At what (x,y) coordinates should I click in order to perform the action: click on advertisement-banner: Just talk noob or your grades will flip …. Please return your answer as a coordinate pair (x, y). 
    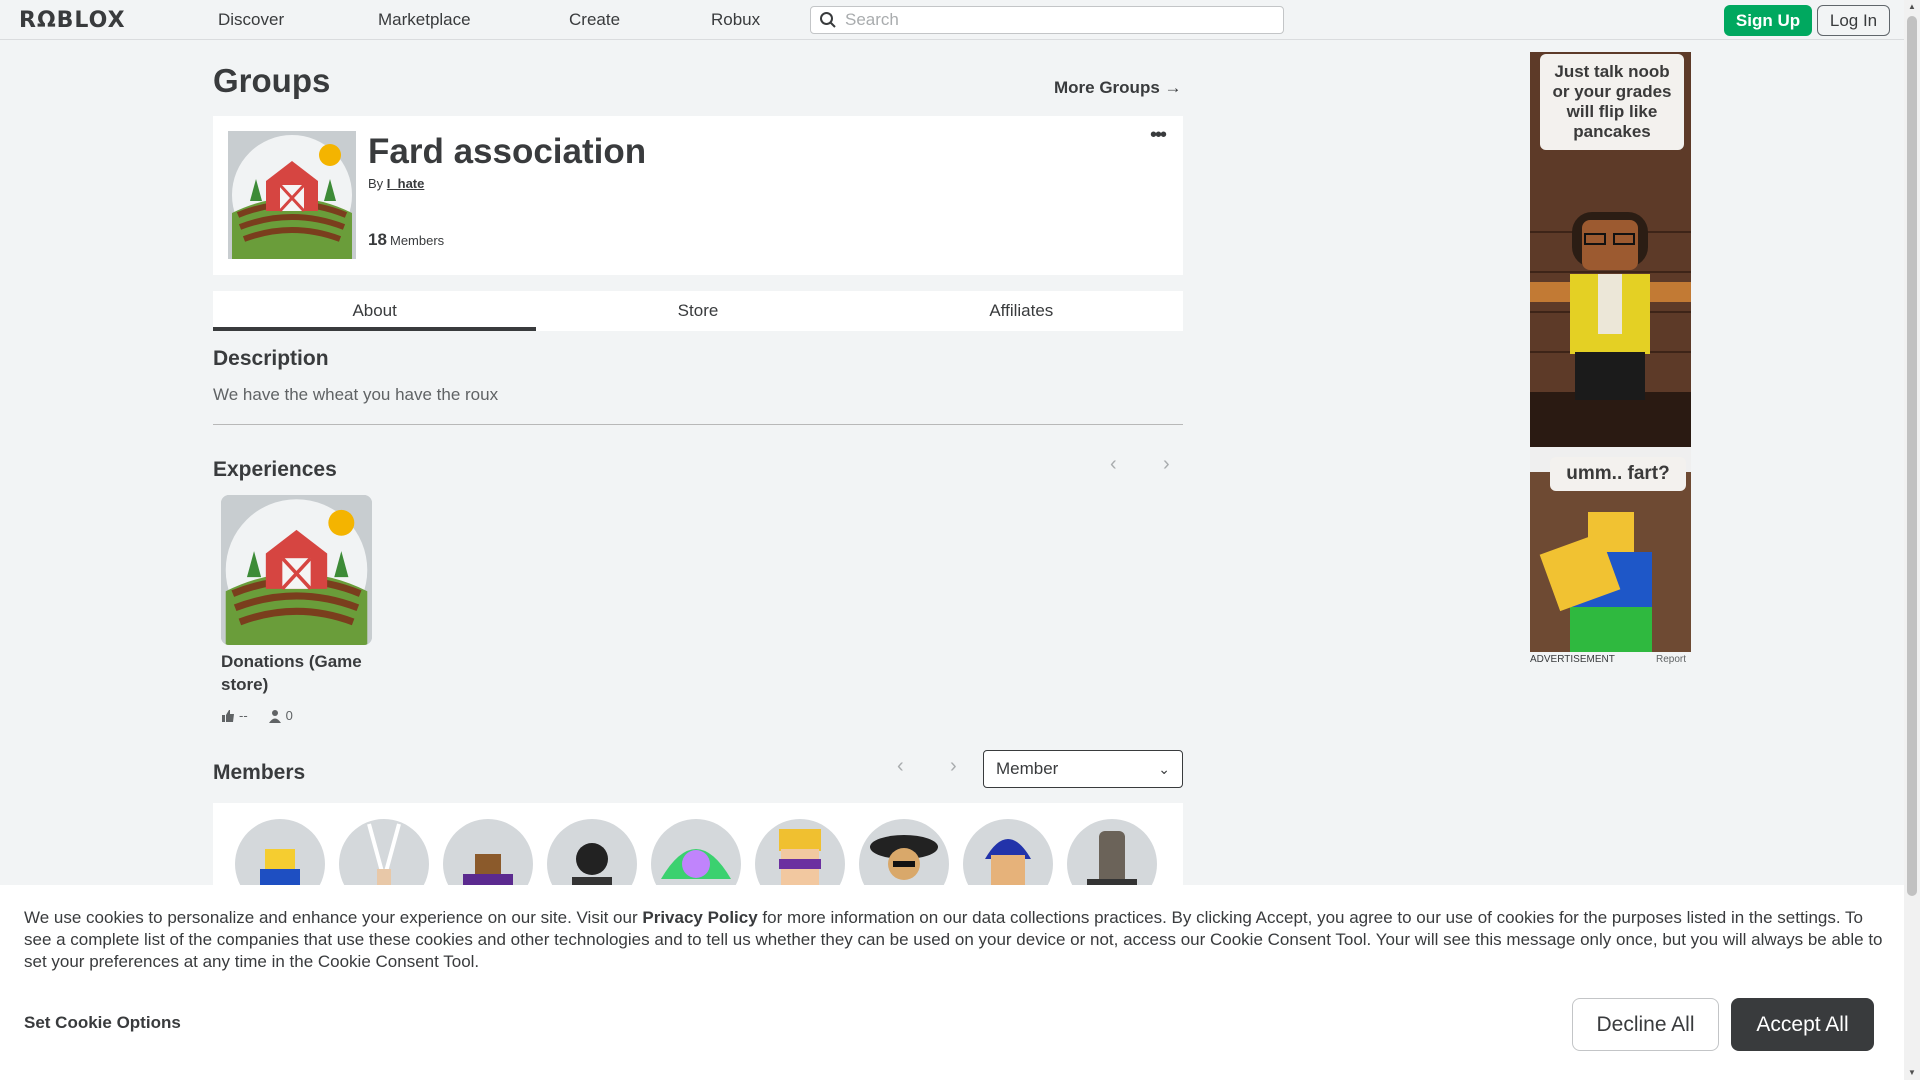
    Looking at the image, I should click on (1610, 352).